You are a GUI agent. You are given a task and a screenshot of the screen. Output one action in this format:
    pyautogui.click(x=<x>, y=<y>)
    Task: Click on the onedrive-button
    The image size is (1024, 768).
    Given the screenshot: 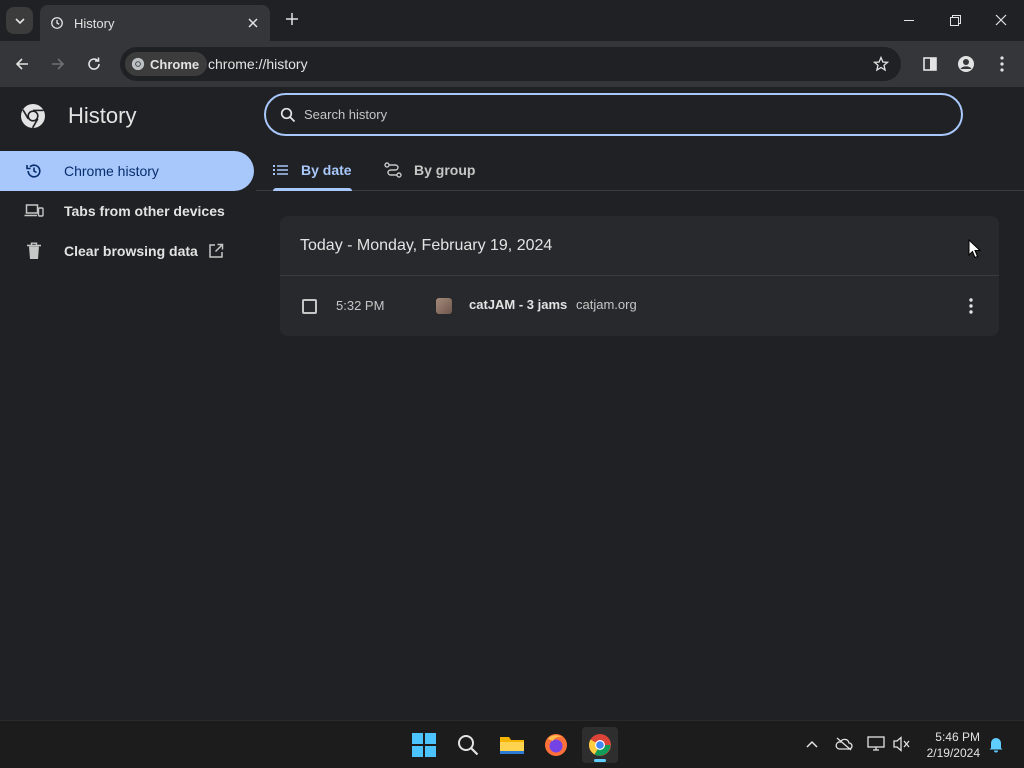 What is the action you would take?
    pyautogui.click(x=844, y=744)
    